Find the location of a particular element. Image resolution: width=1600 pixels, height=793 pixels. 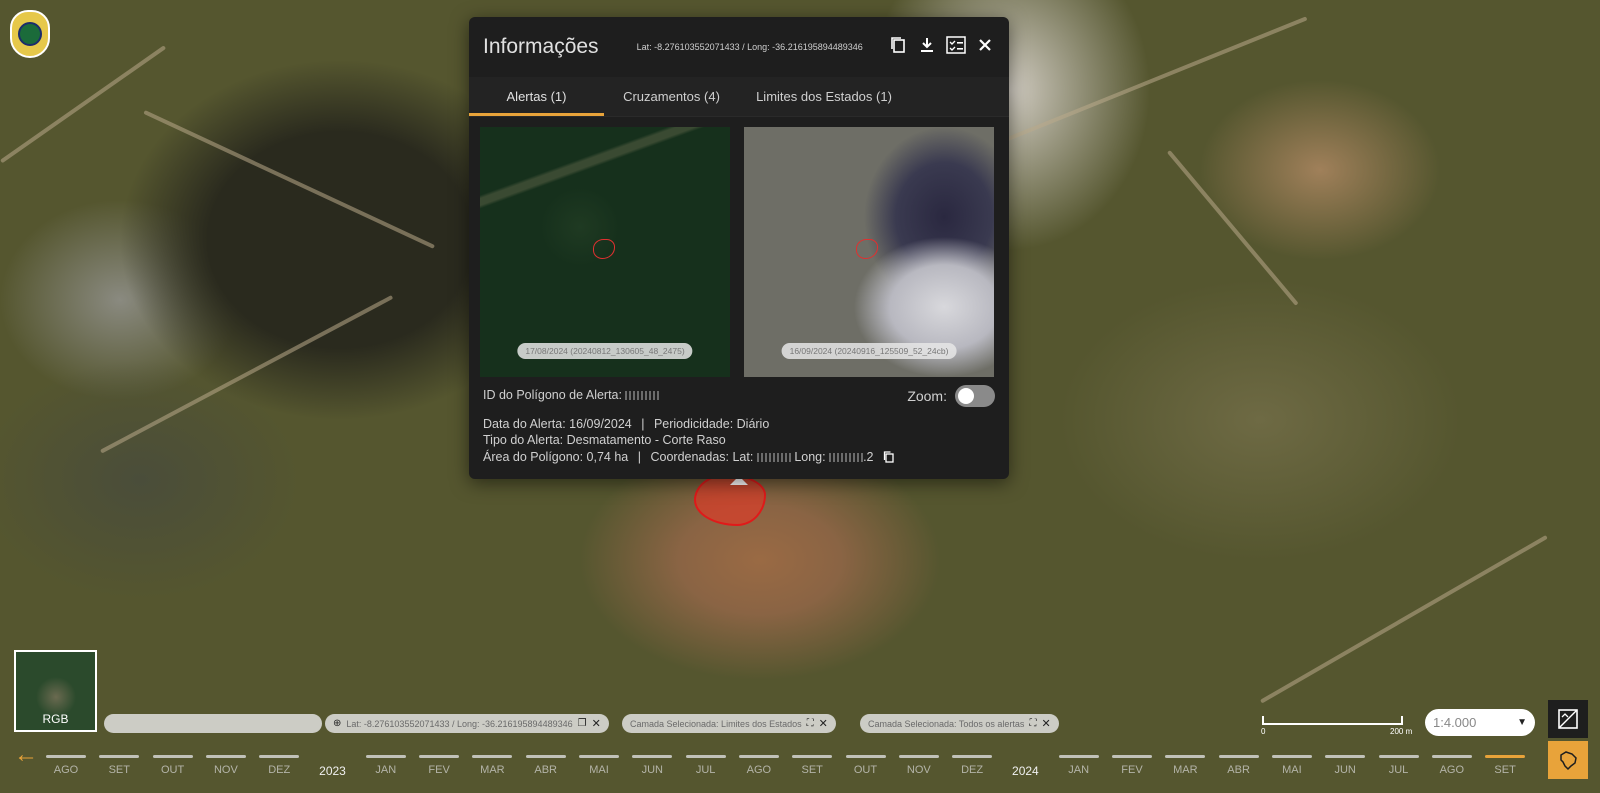

polygon-area: Área do Polígono: 0,74 ha is located at coordinates (556, 456).